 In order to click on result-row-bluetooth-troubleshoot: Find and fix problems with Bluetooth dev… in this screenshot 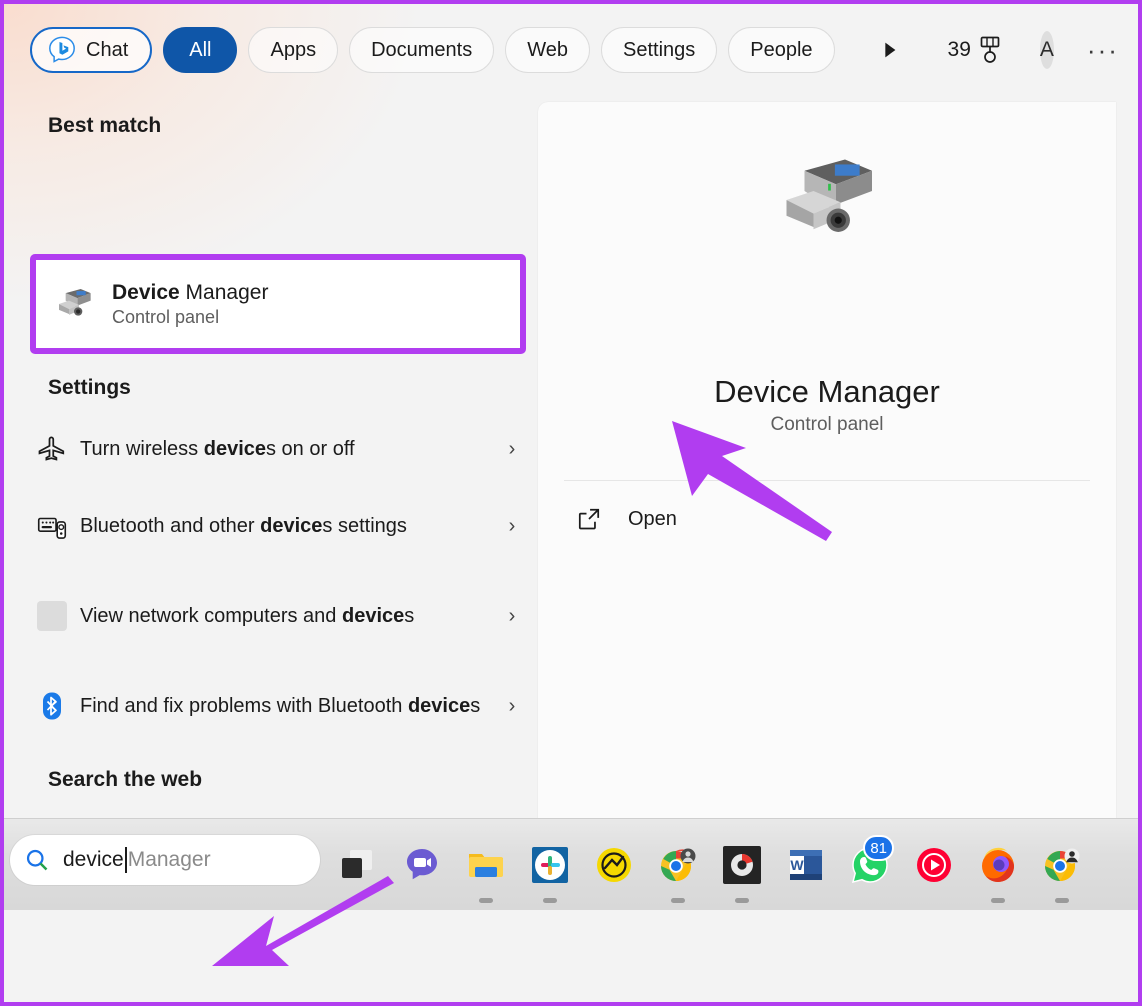, I will do `click(278, 706)`.